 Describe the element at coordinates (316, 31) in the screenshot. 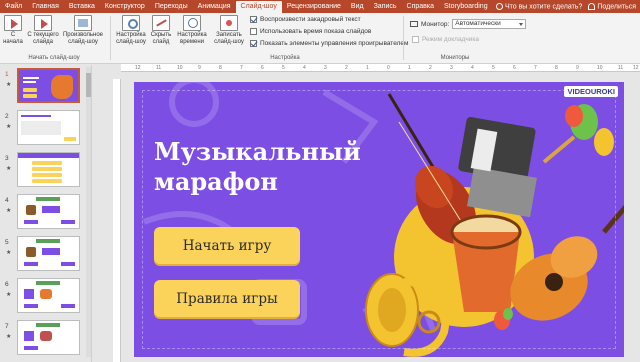

I see `use-timings-label: Использовать время показа слайдов` at that location.